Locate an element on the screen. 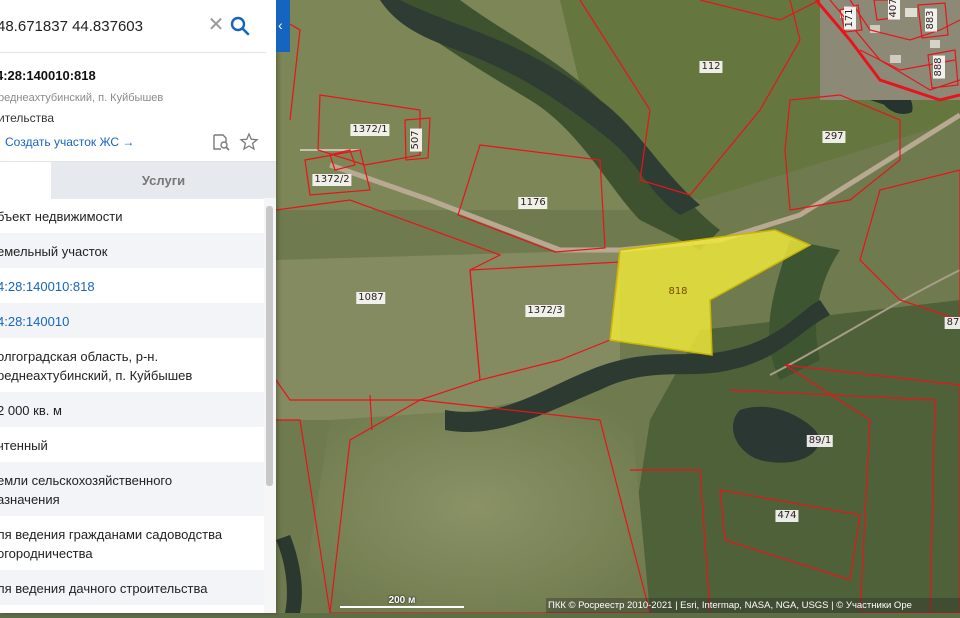  scale-label: 200 м is located at coordinates (402, 600).